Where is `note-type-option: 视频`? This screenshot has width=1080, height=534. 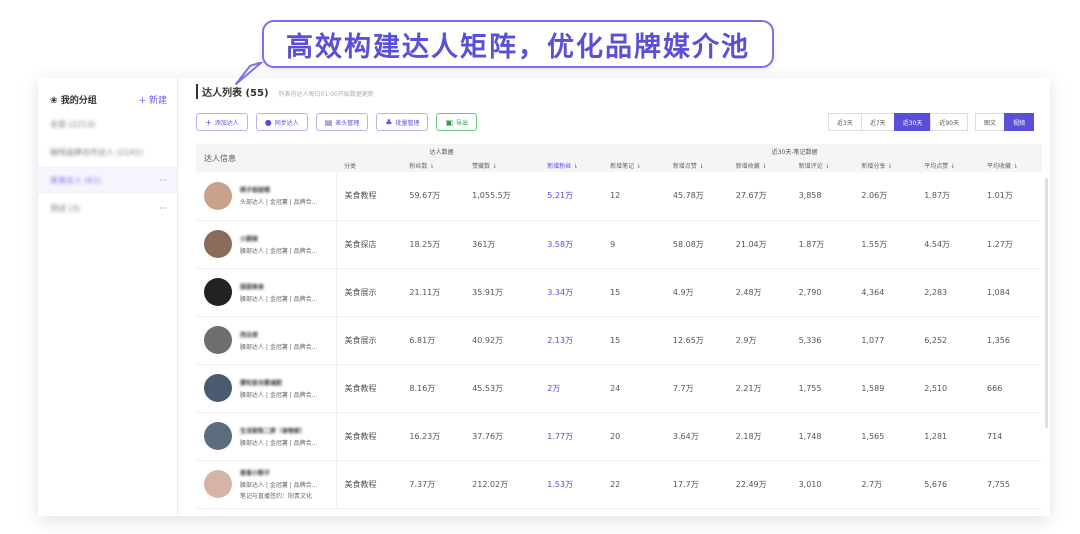
note-type-option: 视频 is located at coordinates (1018, 122).